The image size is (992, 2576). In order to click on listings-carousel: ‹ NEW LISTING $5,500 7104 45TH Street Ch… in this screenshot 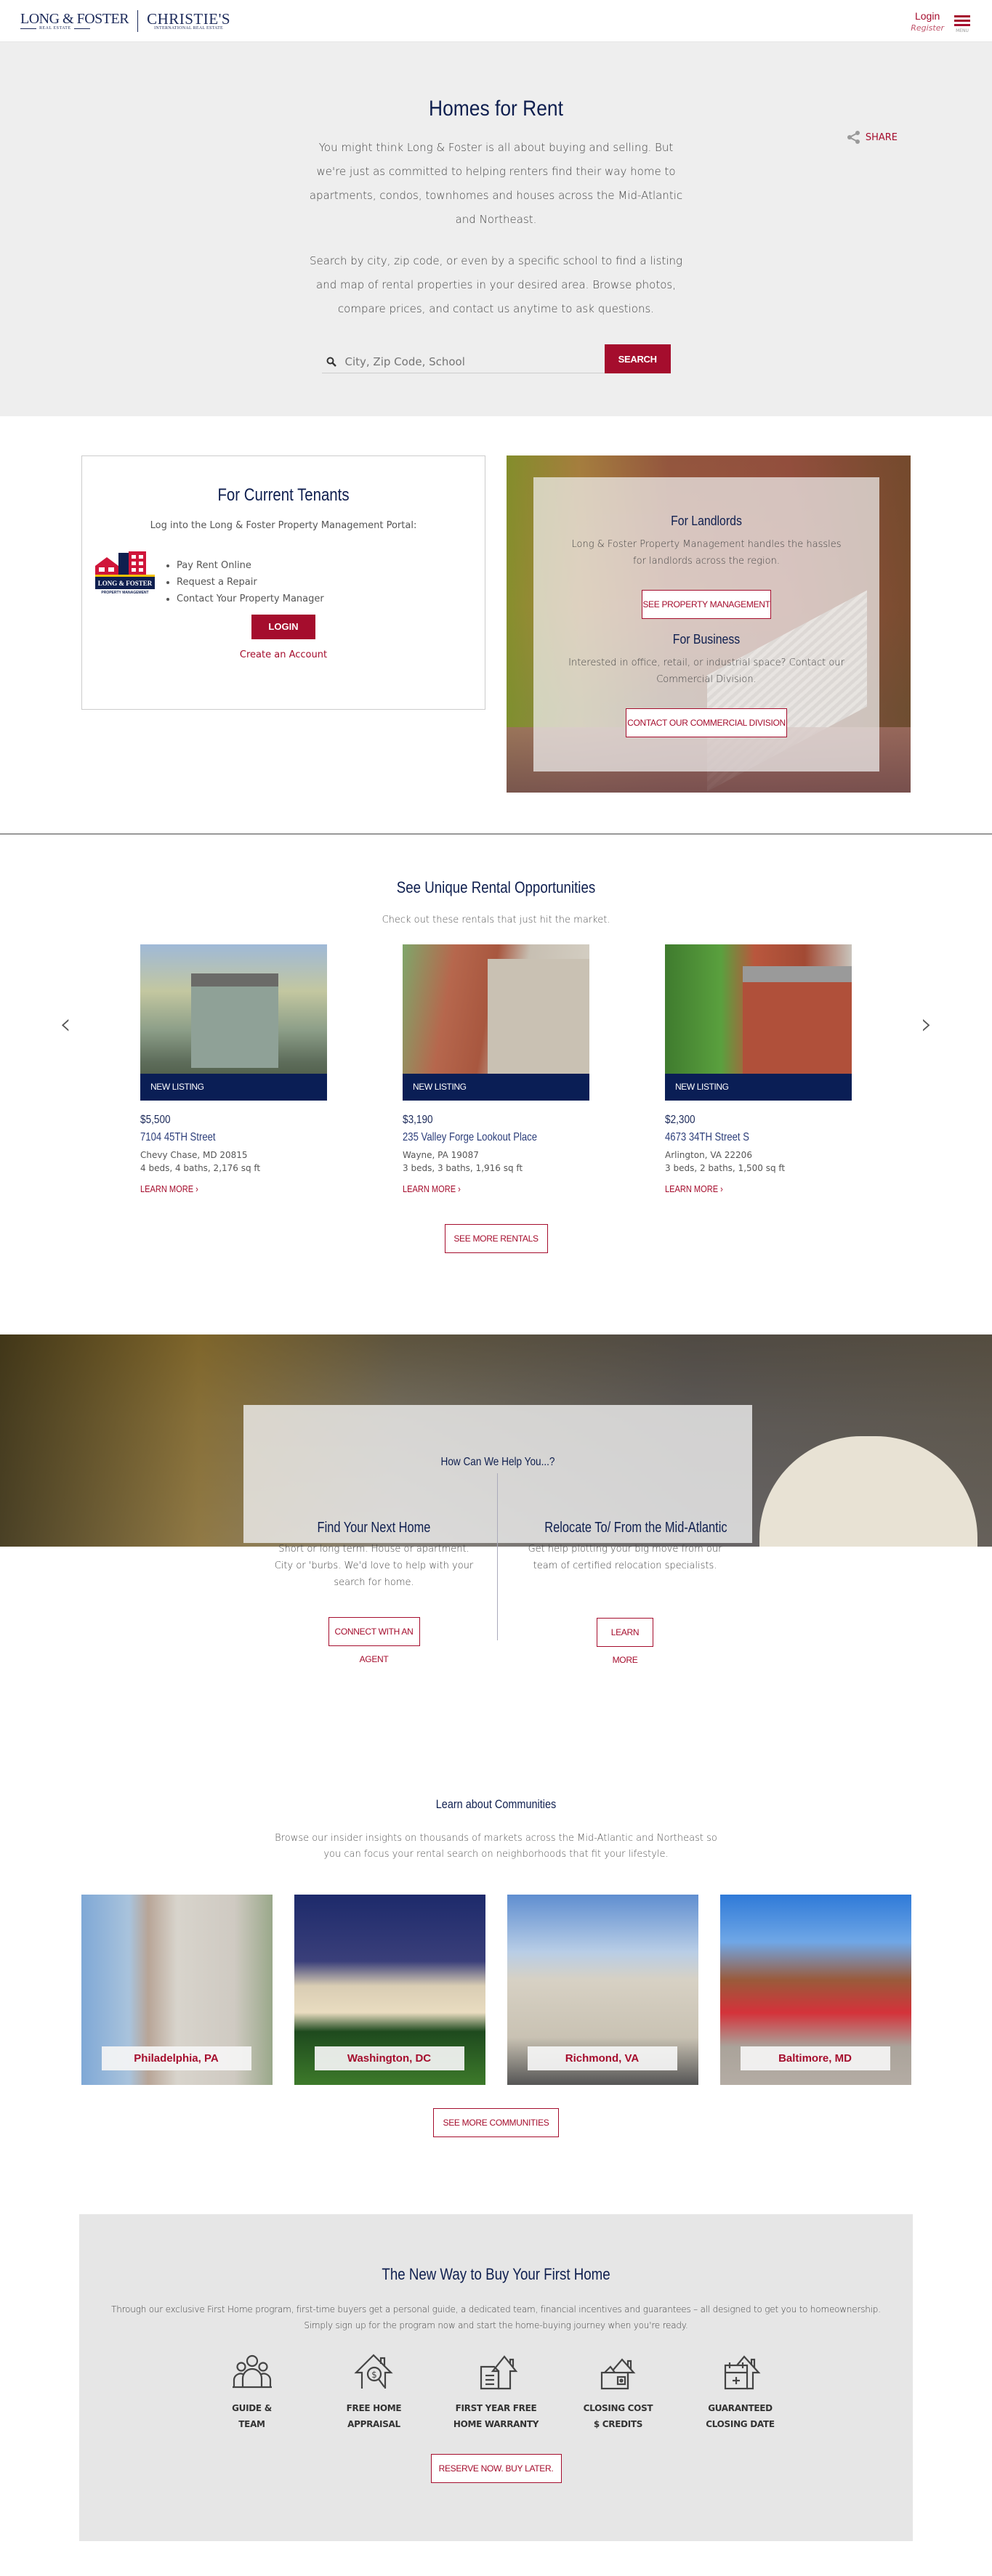, I will do `click(496, 1069)`.